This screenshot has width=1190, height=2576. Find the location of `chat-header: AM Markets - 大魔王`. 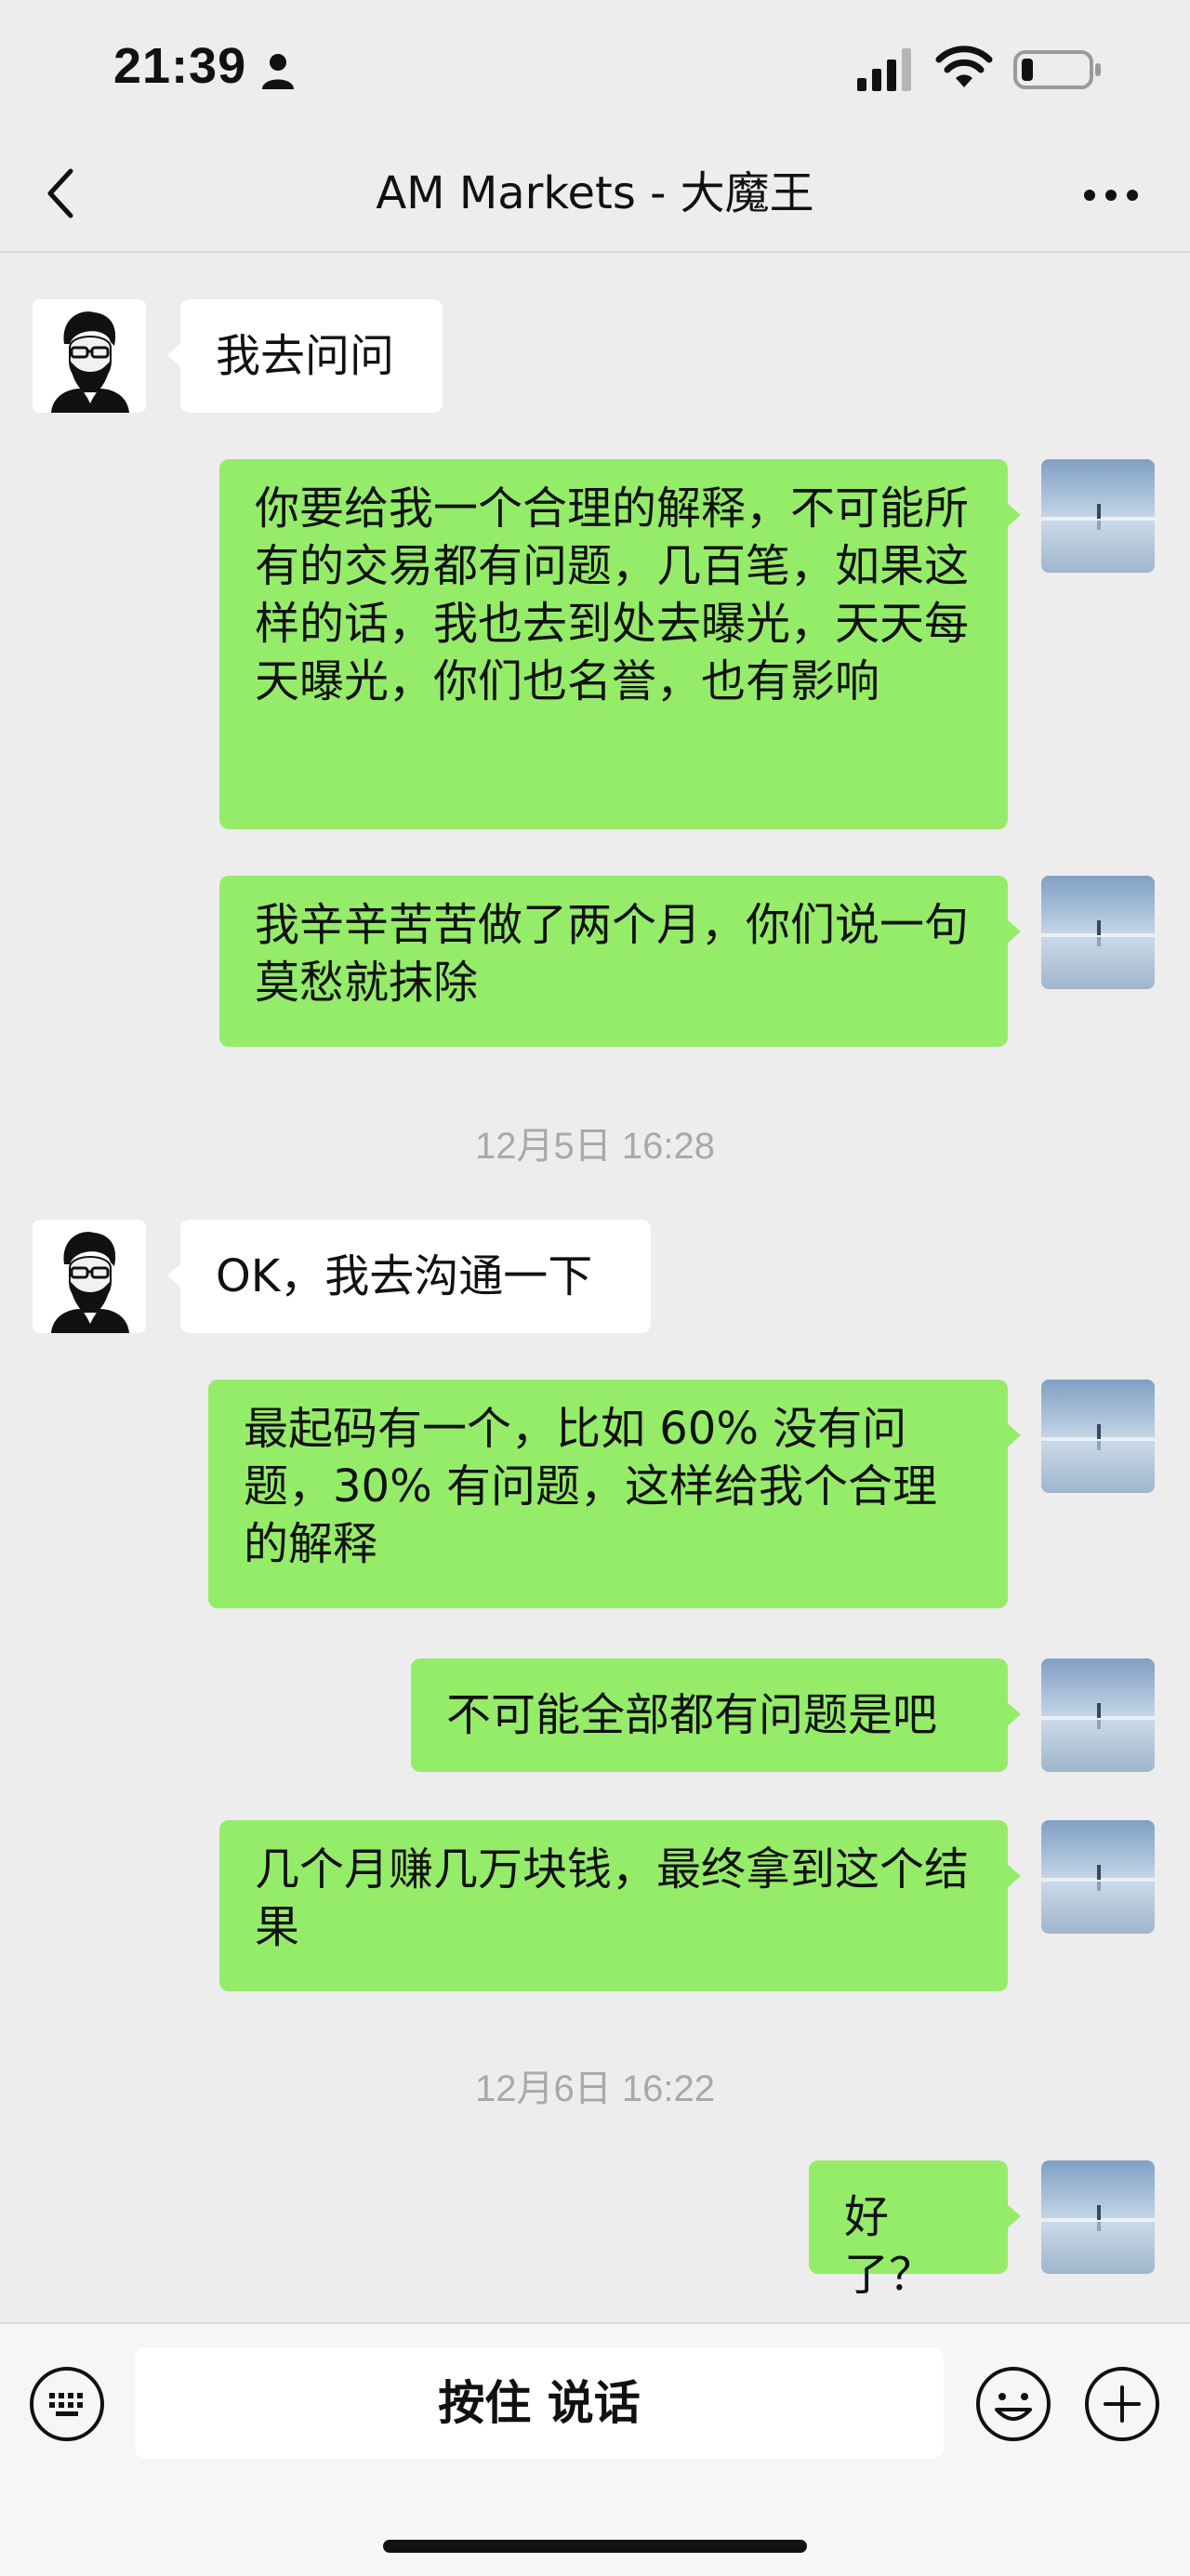

chat-header: AM Markets - 大魔王 is located at coordinates (595, 196).